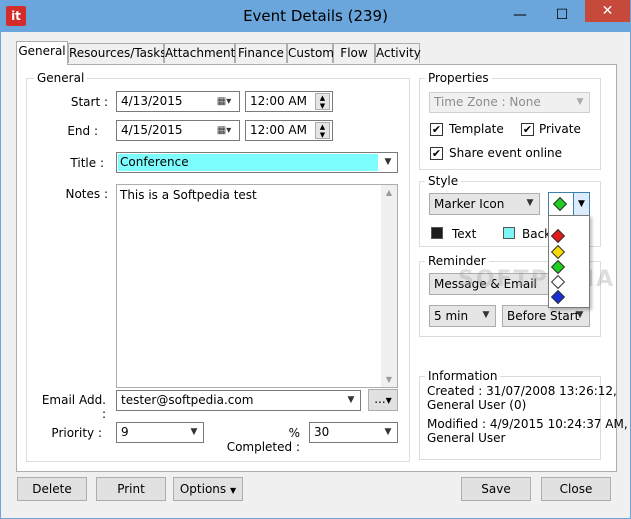 The height and width of the screenshot is (519, 631). What do you see at coordinates (117, 53) in the screenshot?
I see `tab-resources-tasks: Resources/Tasks` at bounding box center [117, 53].